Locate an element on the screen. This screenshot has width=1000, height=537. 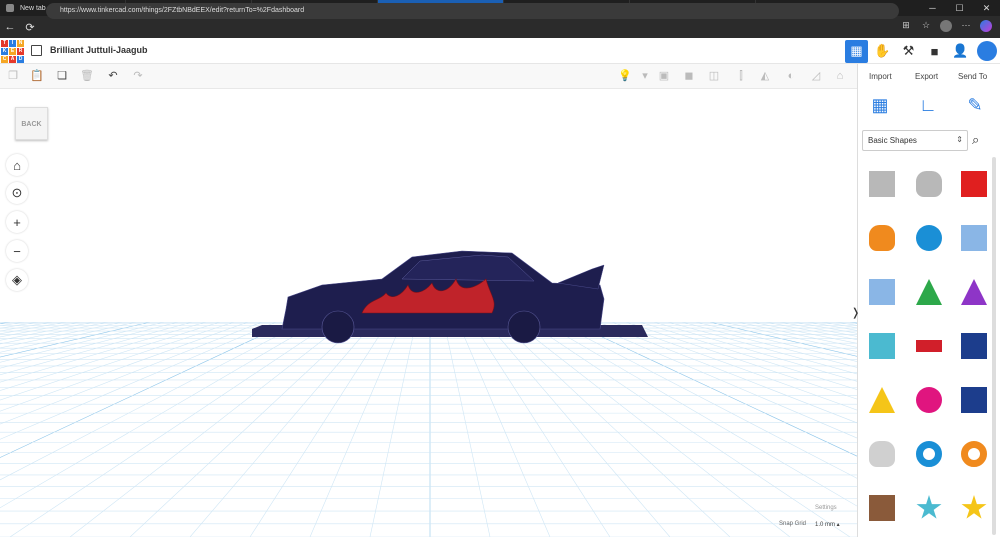
shape-library-select: Basic Shapes ⇕ is located at coordinates (915, 140).